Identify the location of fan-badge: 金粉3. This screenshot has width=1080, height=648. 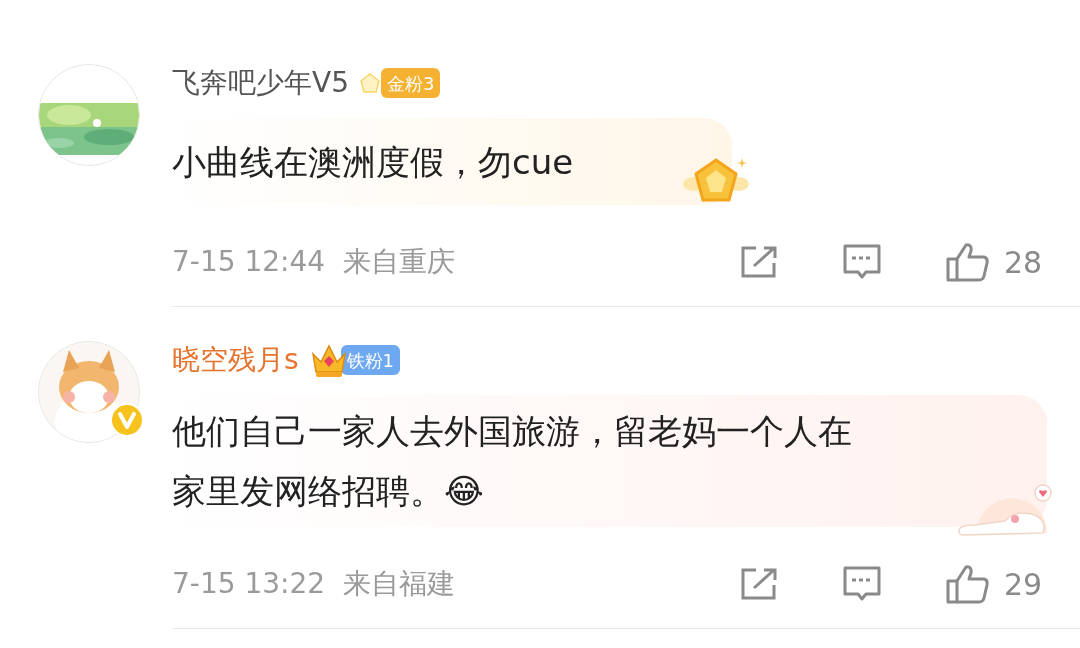
(410, 83).